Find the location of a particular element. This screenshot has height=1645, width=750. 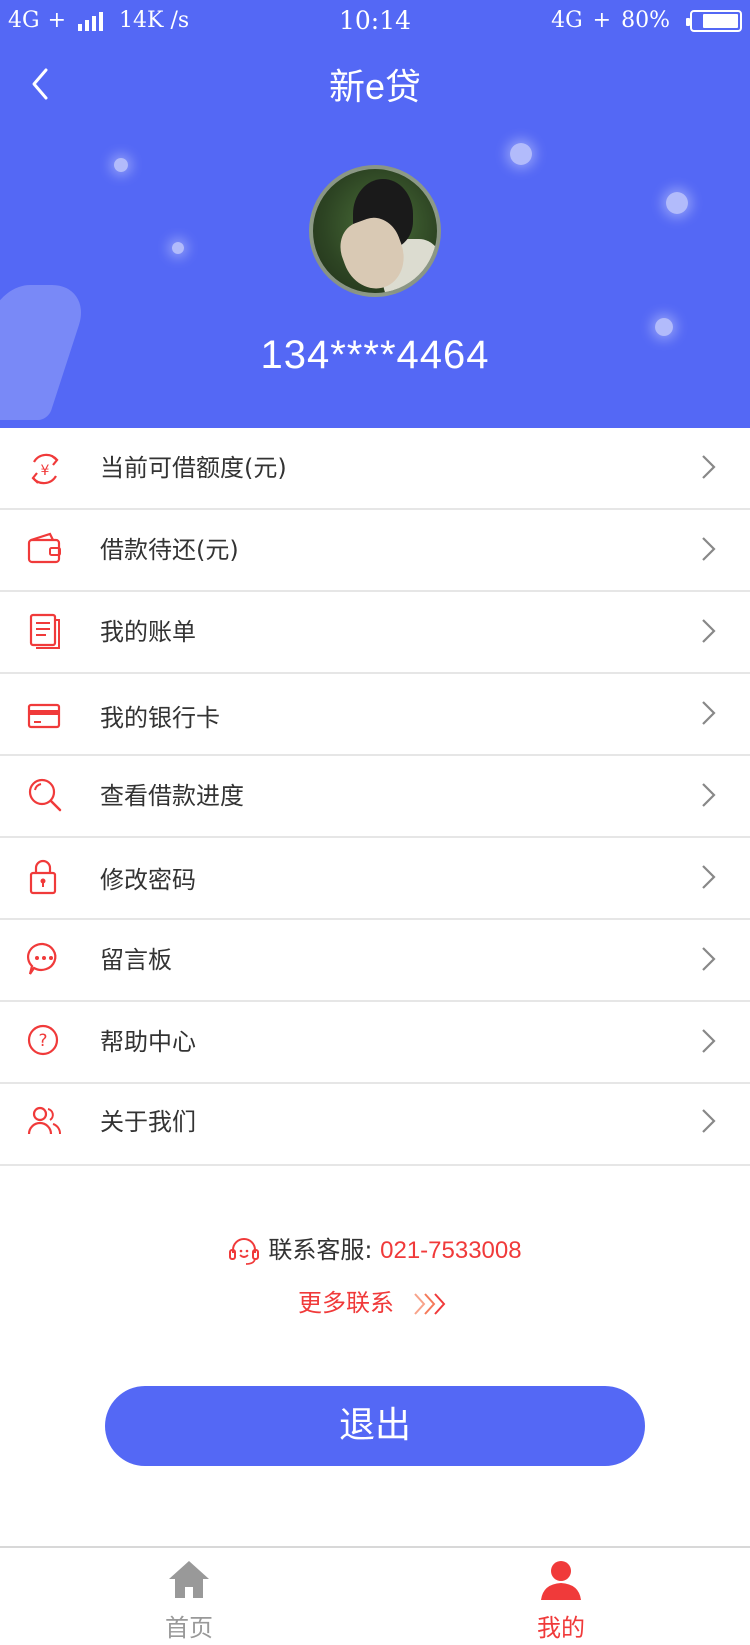

menu-item-label: 我的银行卡 is located at coordinates (160, 718).